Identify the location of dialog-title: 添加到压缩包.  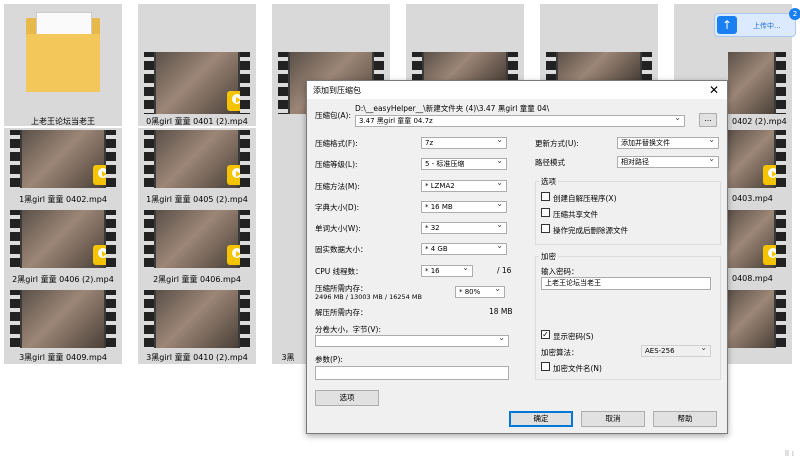
(337, 90).